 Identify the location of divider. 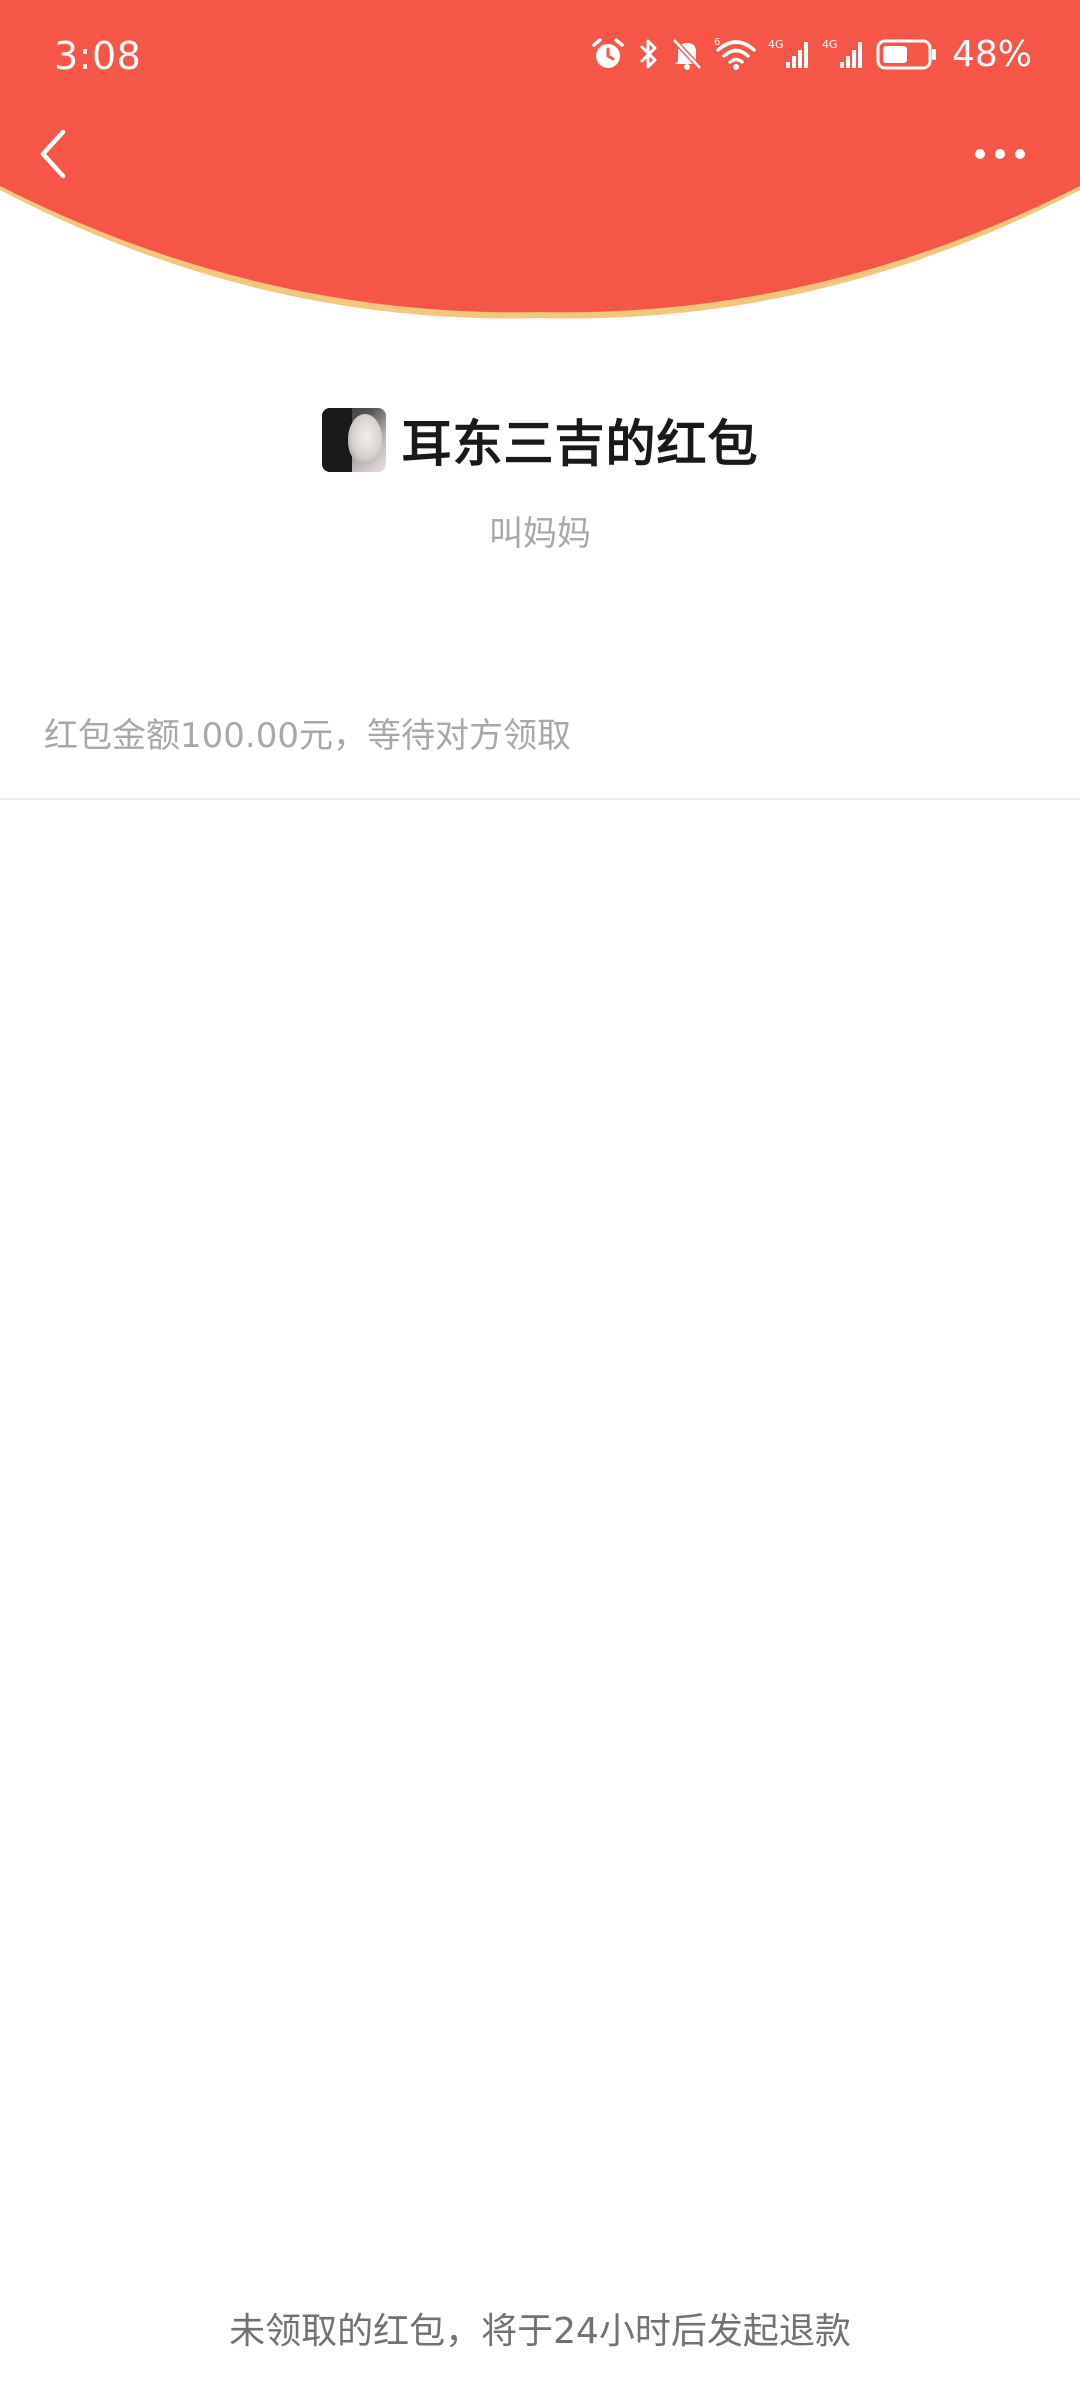
(540, 799).